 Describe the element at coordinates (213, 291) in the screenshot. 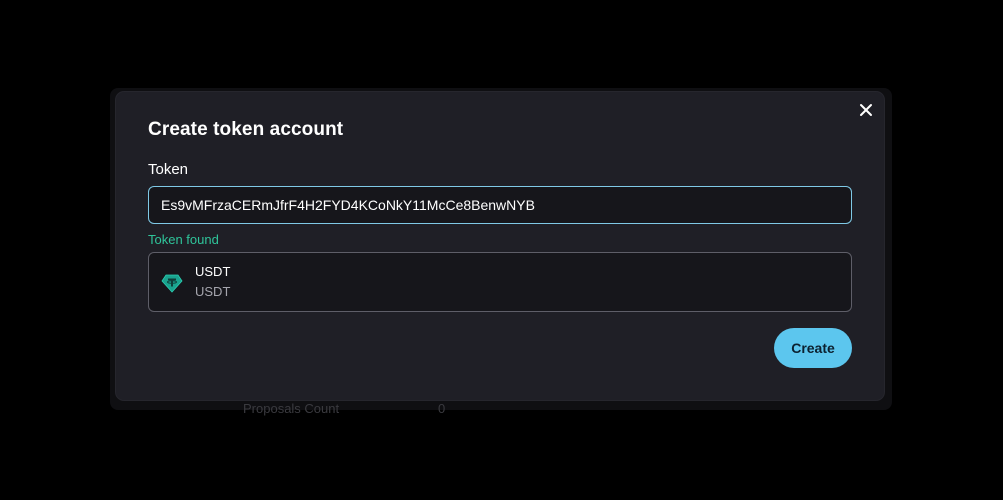

I see `token-symbol: USDT` at that location.